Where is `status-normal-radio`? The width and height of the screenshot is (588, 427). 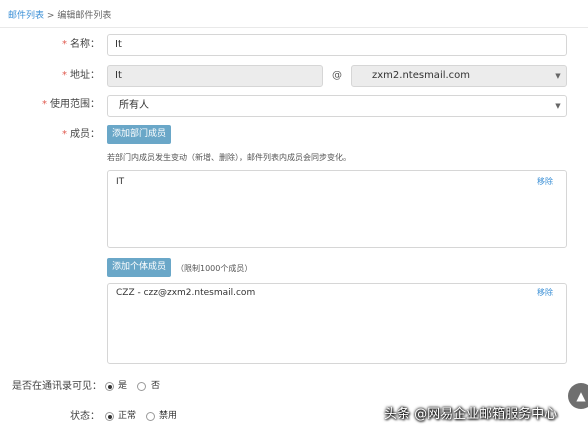 status-normal-radio is located at coordinates (109, 416).